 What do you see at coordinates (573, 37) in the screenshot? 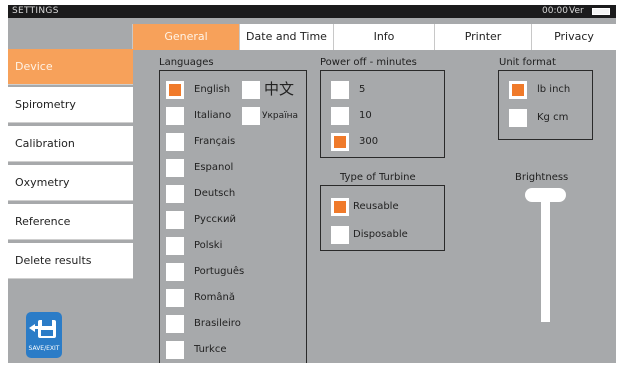
I see `tab-privacy: Privacy` at bounding box center [573, 37].